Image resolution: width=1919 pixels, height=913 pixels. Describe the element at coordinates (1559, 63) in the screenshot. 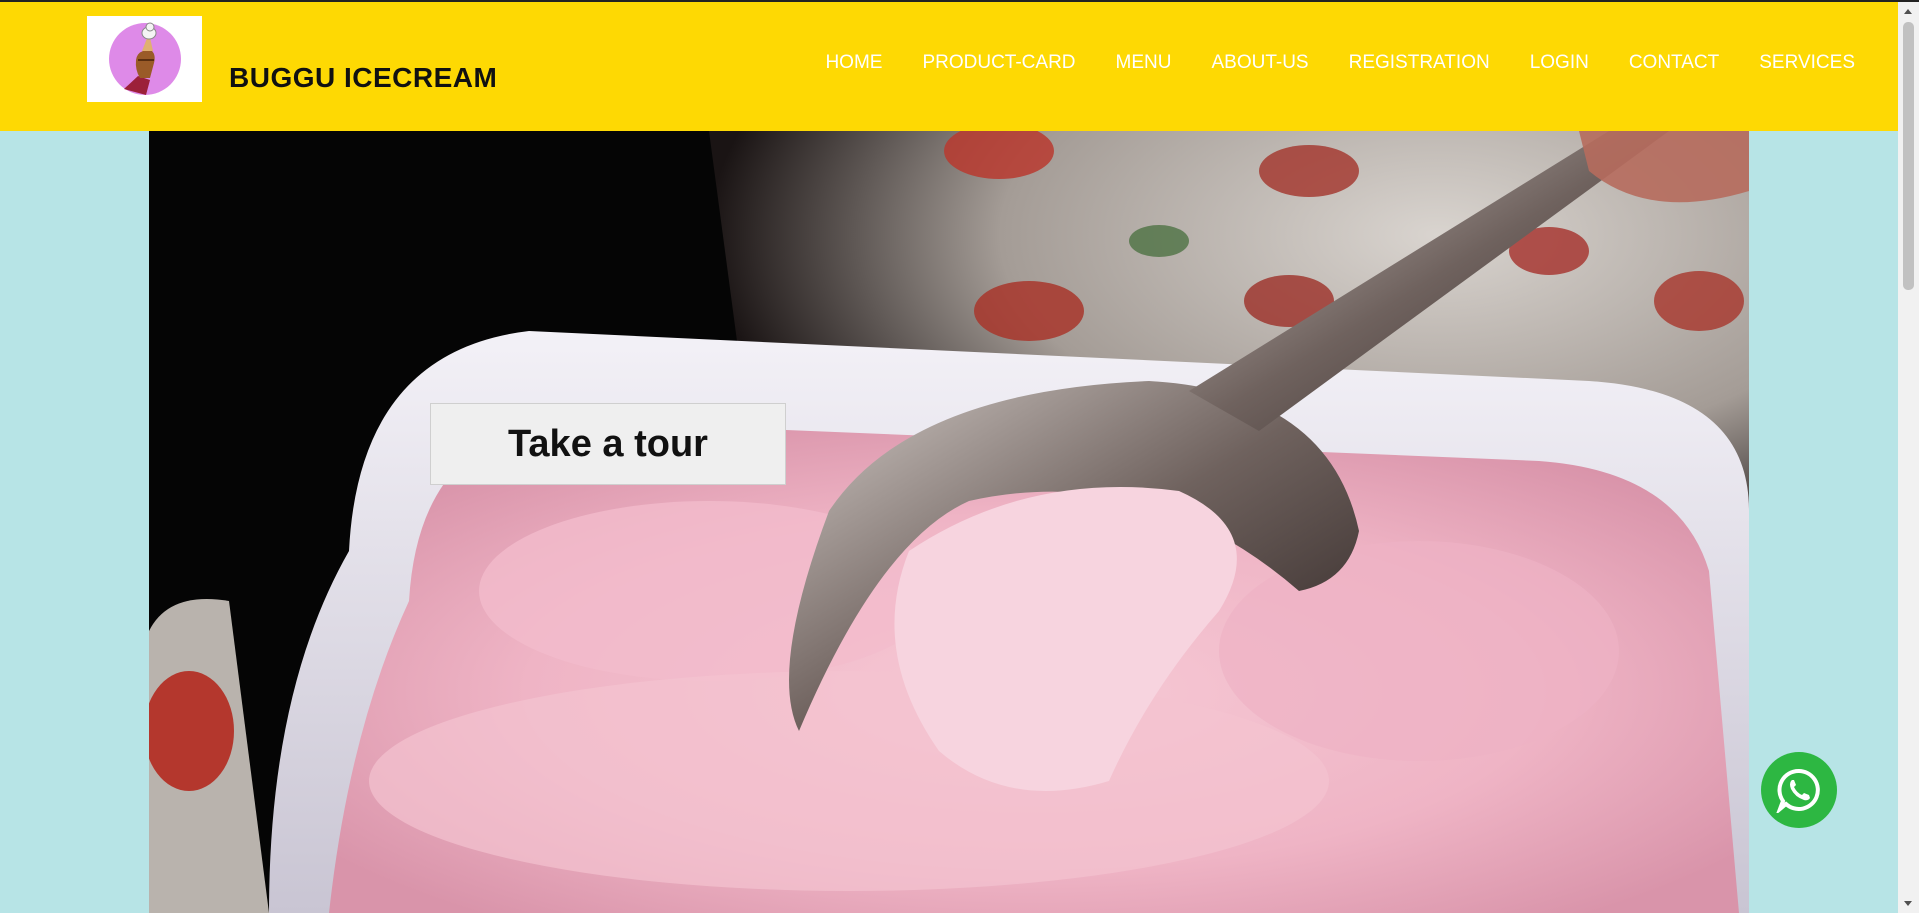

I see `nav-login: LOGIN` at that location.